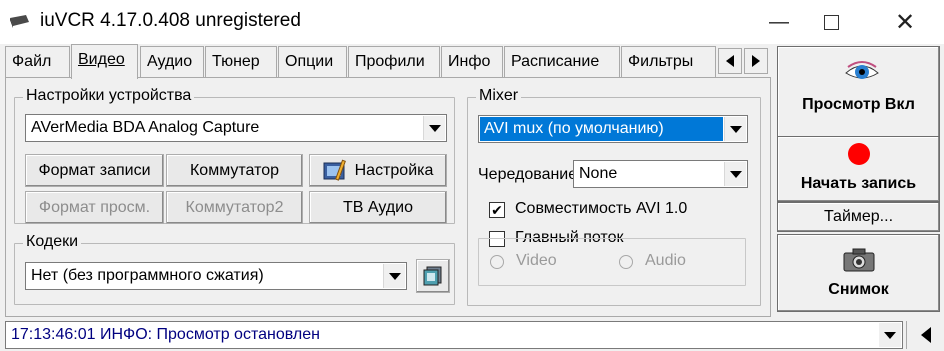 This screenshot has width=944, height=351. I want to click on record-icon, so click(859, 154).